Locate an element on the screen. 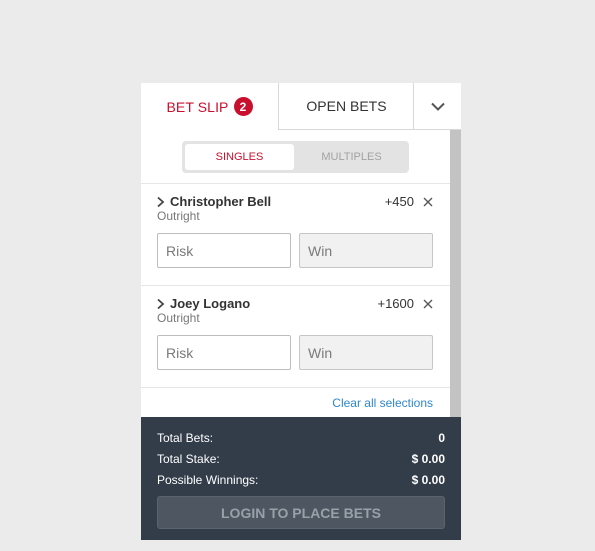 This screenshot has height=551, width=595. possible-winnings-row: Possible Winnings: $ 0.00 is located at coordinates (301, 480).